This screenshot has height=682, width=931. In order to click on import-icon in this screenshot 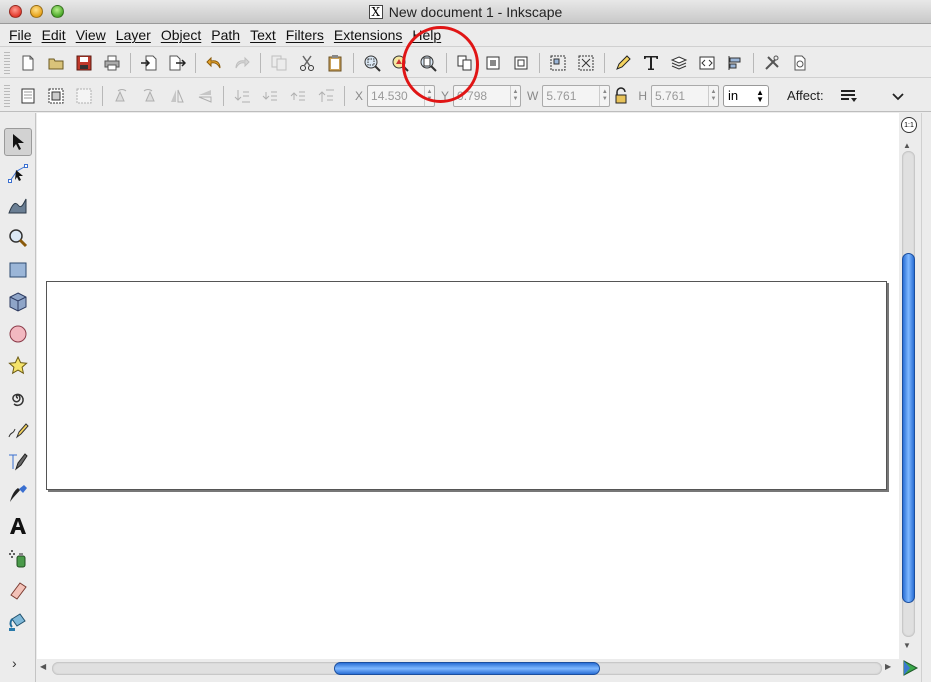, I will do `click(149, 62)`.